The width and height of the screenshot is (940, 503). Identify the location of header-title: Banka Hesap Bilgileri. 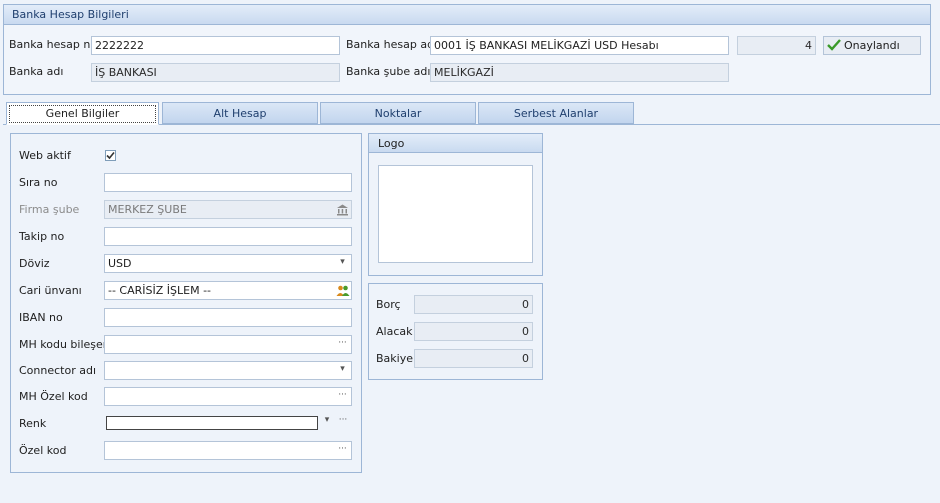
(467, 15).